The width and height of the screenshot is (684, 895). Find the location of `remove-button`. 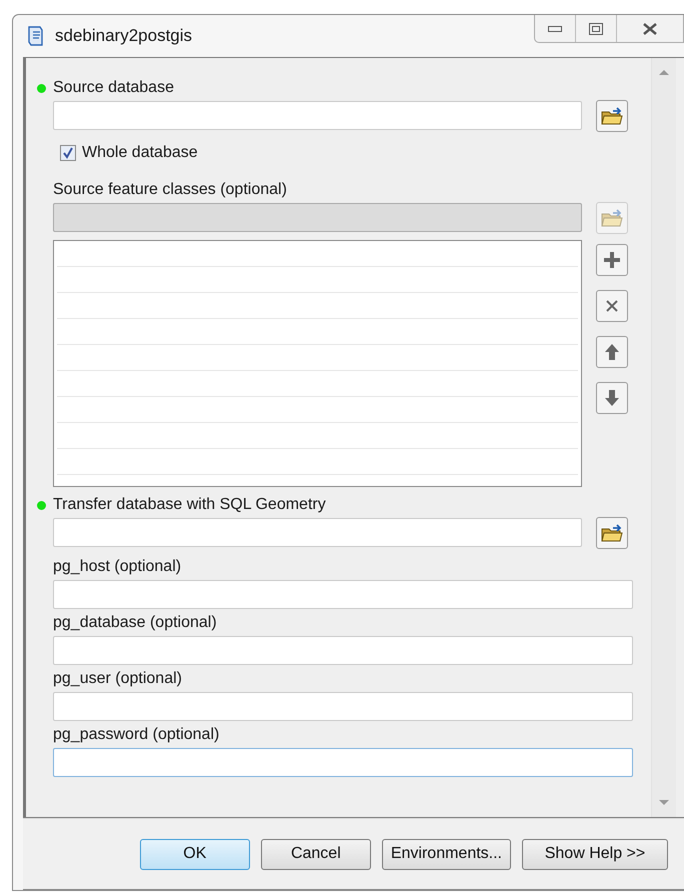

remove-button is located at coordinates (612, 306).